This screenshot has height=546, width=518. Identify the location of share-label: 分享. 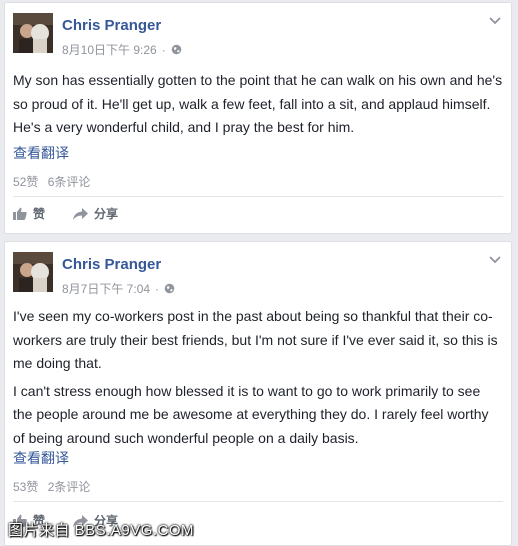
(106, 214).